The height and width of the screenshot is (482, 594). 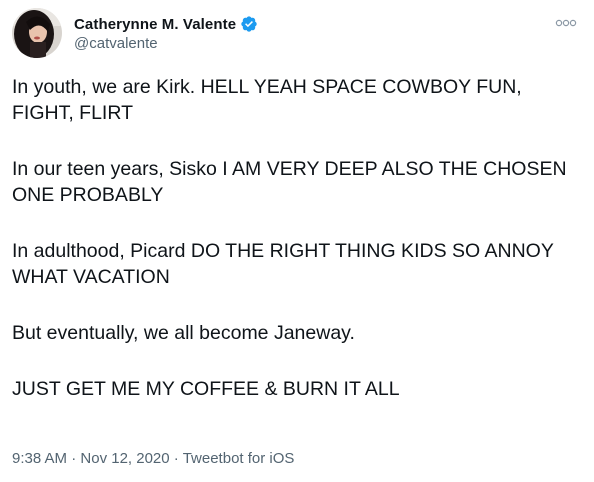 What do you see at coordinates (166, 43) in the screenshot?
I see `author-handle: @catvalente` at bounding box center [166, 43].